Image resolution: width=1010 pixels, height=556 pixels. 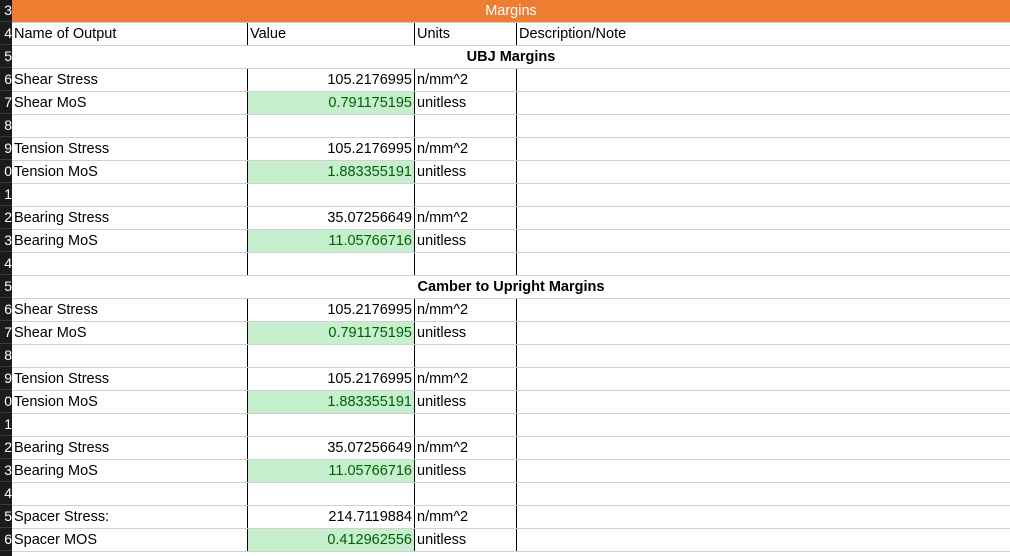 What do you see at coordinates (130, 241) in the screenshot?
I see `name-cell: Bearing MoS` at bounding box center [130, 241].